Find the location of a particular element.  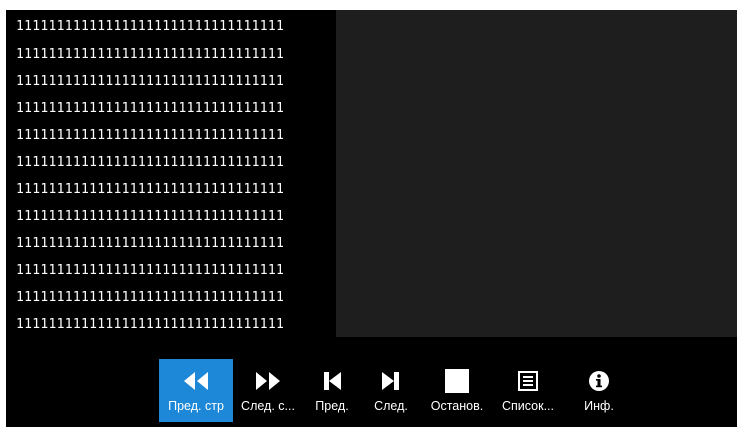

next-label: След. is located at coordinates (391, 406).